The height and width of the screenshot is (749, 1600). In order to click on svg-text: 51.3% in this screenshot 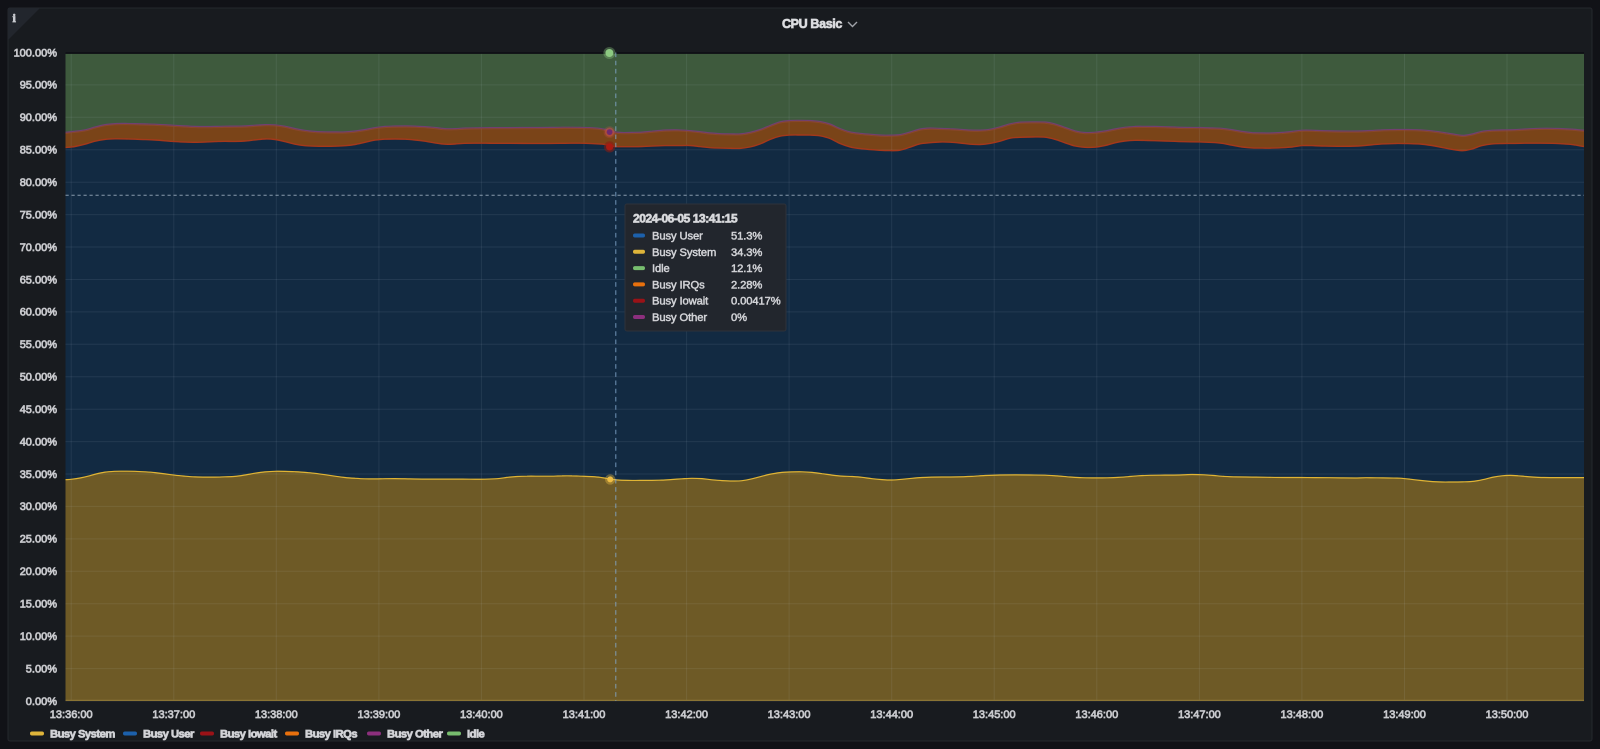, I will do `click(746, 237)`.